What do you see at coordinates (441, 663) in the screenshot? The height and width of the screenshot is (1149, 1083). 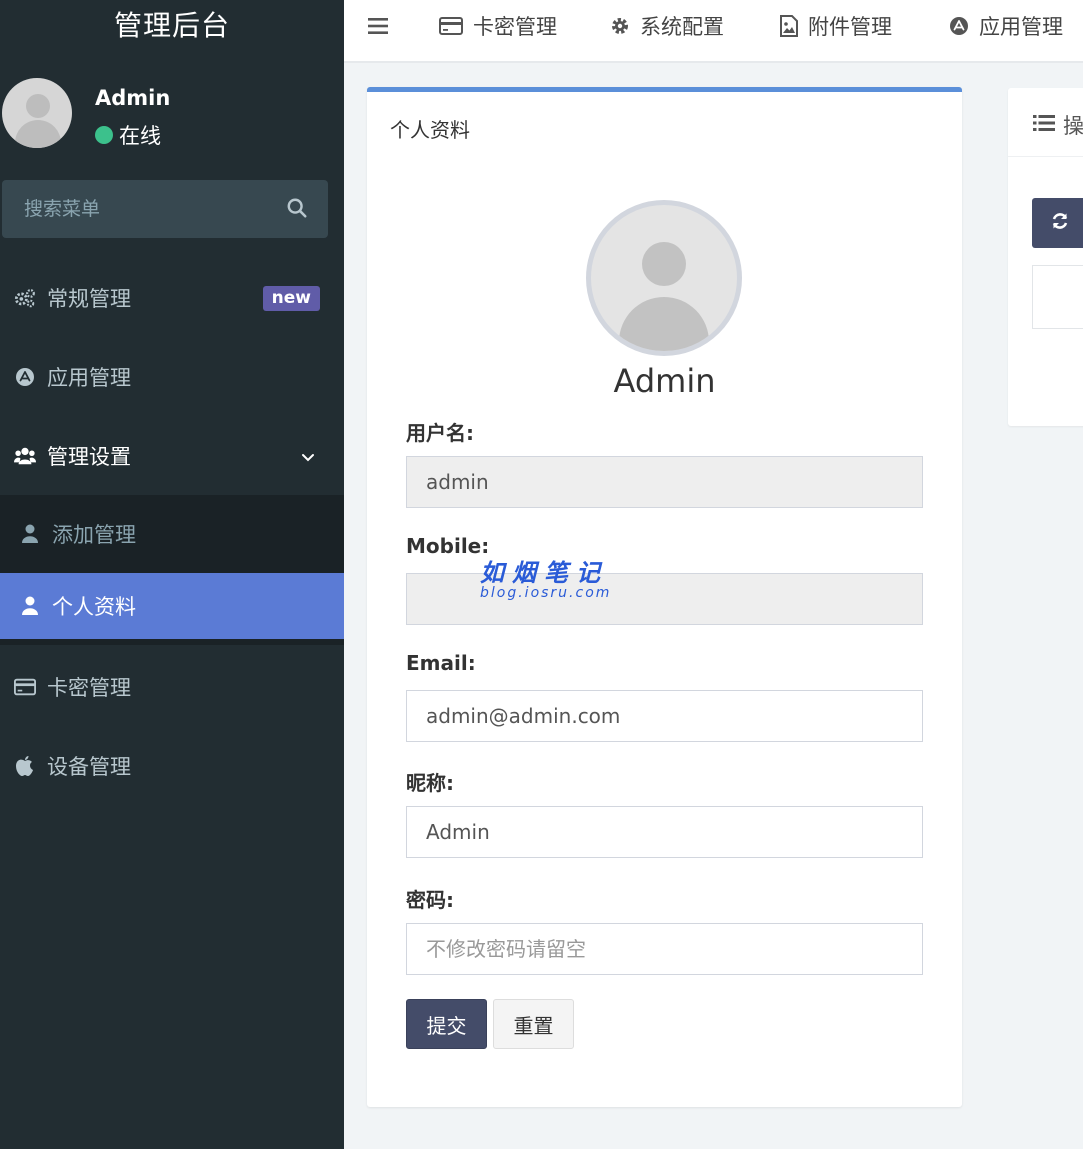 I see `email-label: Email:` at bounding box center [441, 663].